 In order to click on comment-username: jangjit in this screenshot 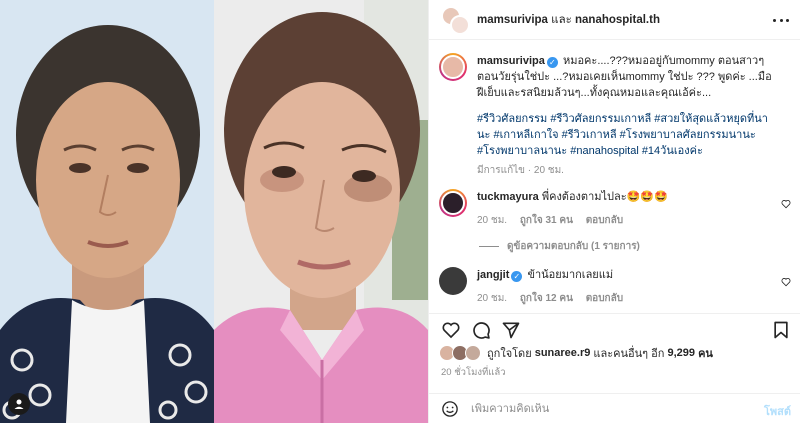, I will do `click(493, 275)`.